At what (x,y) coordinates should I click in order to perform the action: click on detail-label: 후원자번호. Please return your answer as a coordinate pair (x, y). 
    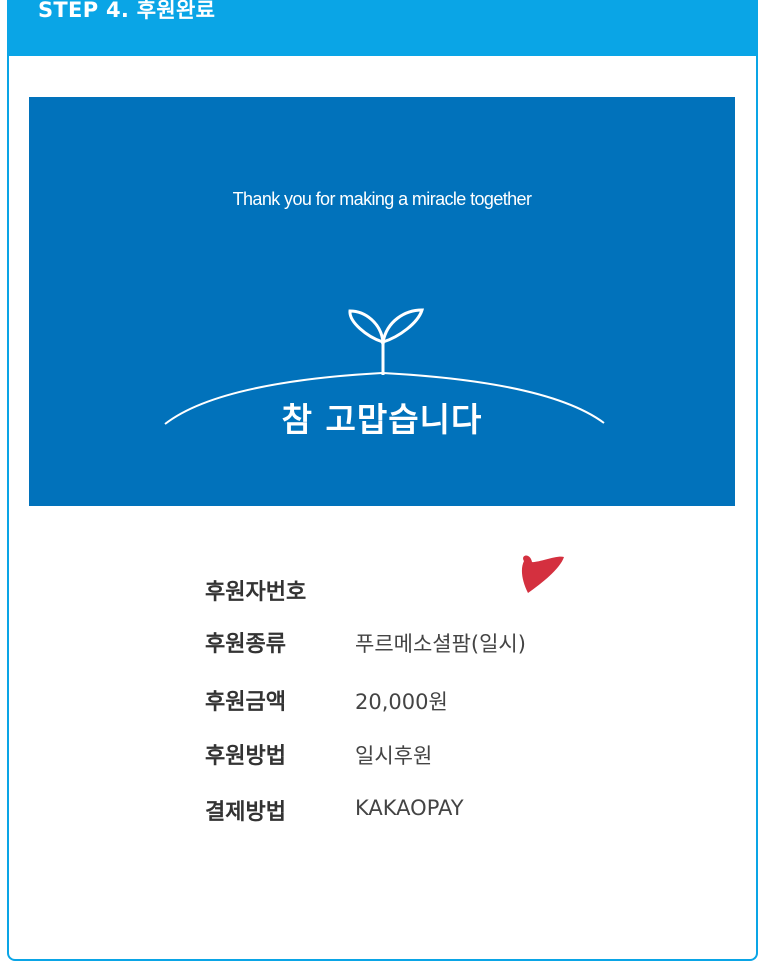
    Looking at the image, I should click on (256, 592).